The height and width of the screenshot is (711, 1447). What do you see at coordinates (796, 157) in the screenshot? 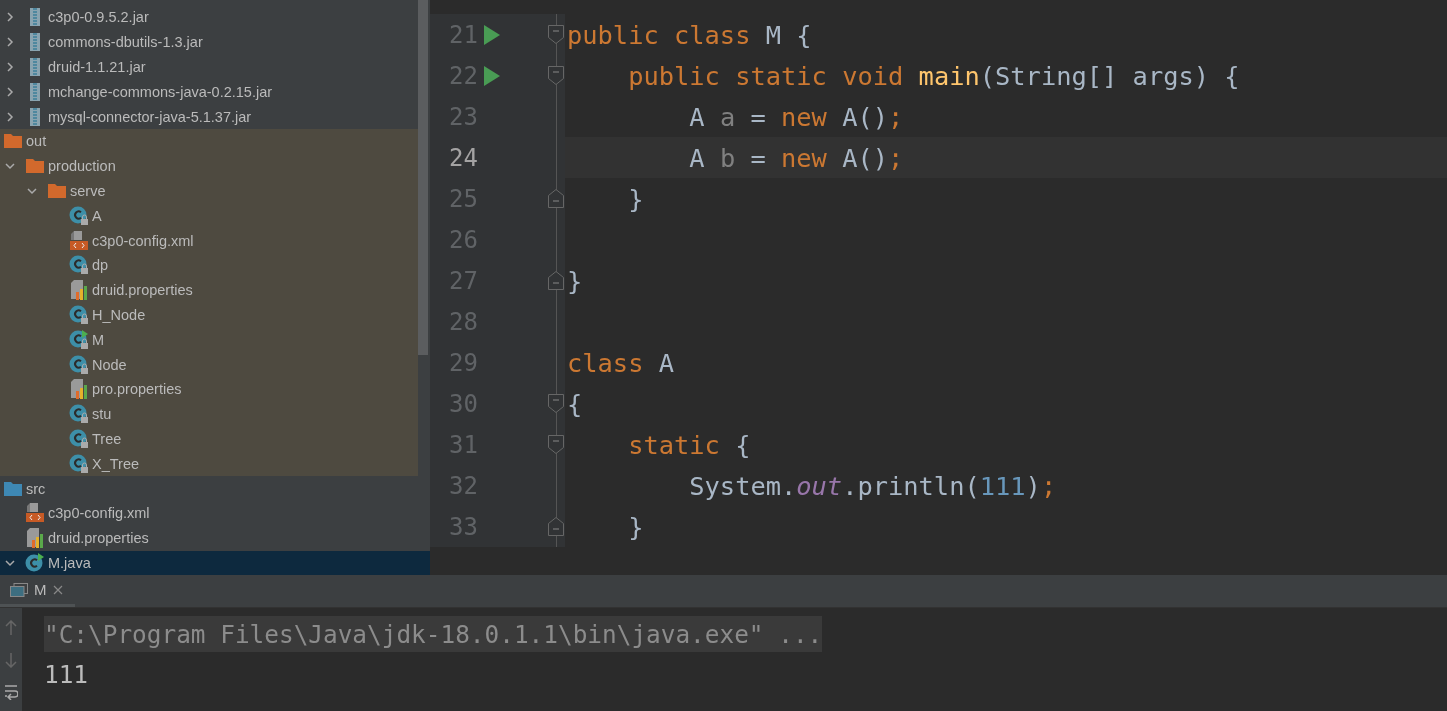
I see `code-line: A b = new A();` at bounding box center [796, 157].